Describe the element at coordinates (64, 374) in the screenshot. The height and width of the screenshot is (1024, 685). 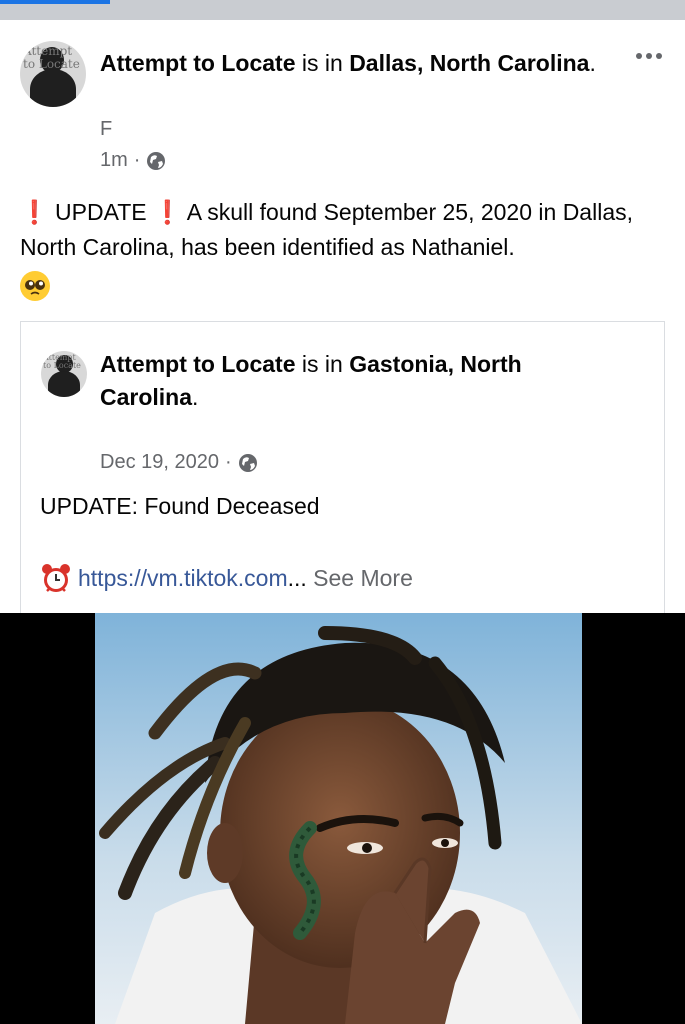
I see `shared-author-avatar: Attempt to Locate` at that location.